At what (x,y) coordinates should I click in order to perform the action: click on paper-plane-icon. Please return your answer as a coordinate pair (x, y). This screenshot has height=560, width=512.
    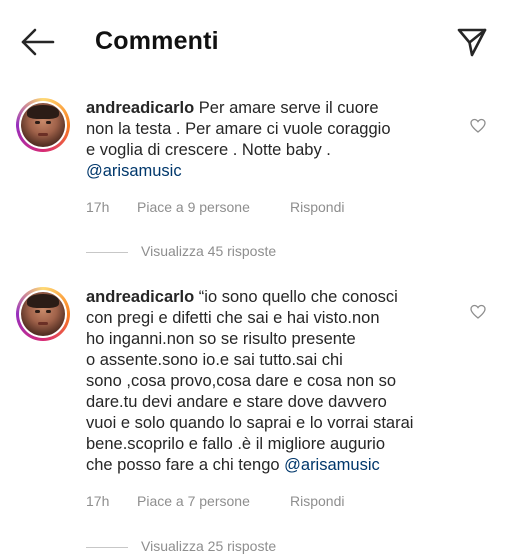
    Looking at the image, I should click on (472, 42).